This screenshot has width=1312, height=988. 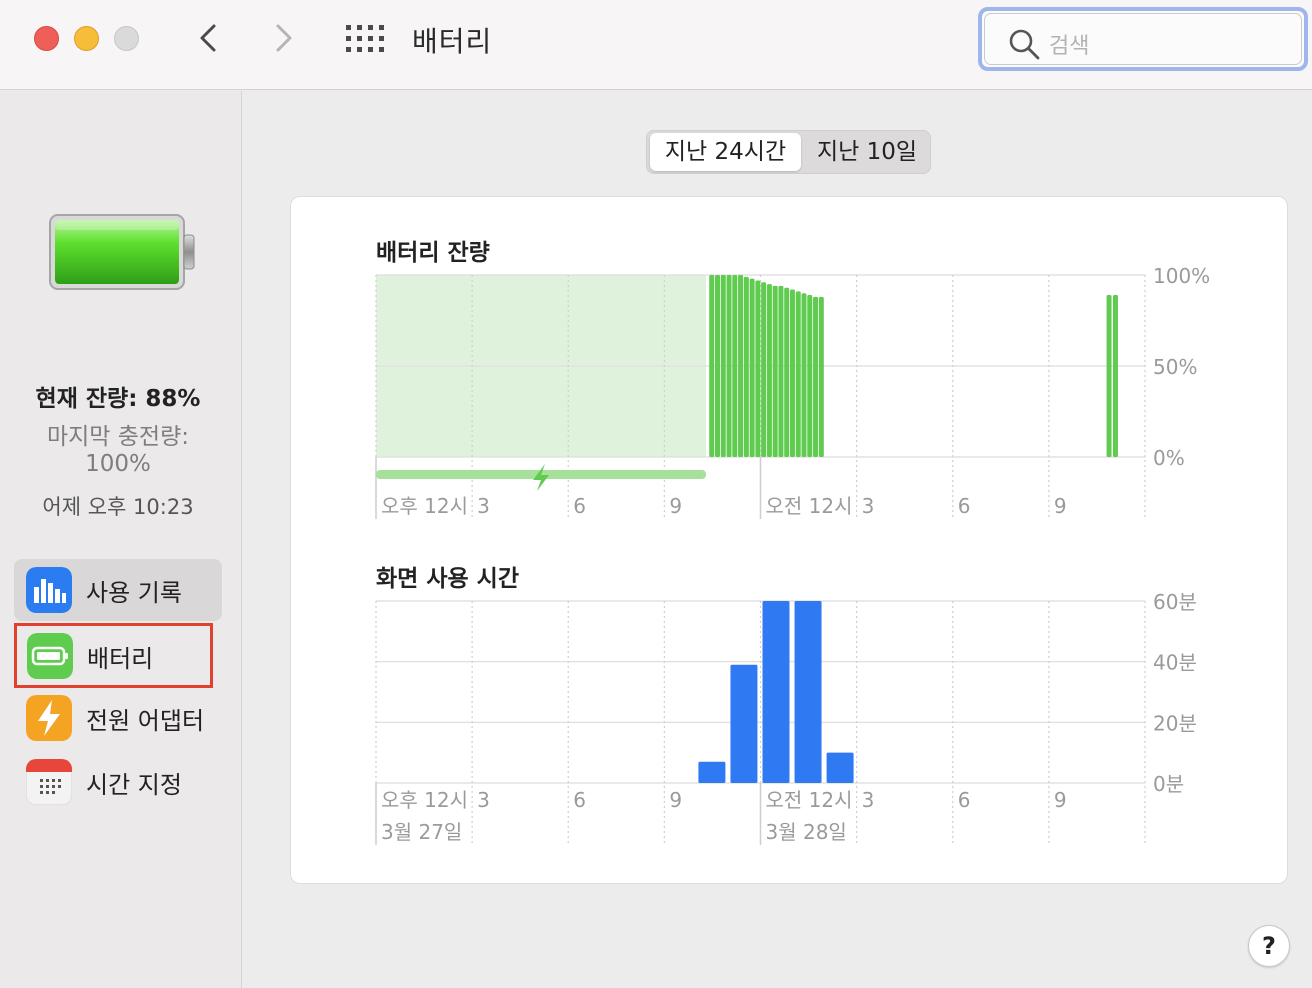 I want to click on minimize-window-button, so click(x=86, y=38).